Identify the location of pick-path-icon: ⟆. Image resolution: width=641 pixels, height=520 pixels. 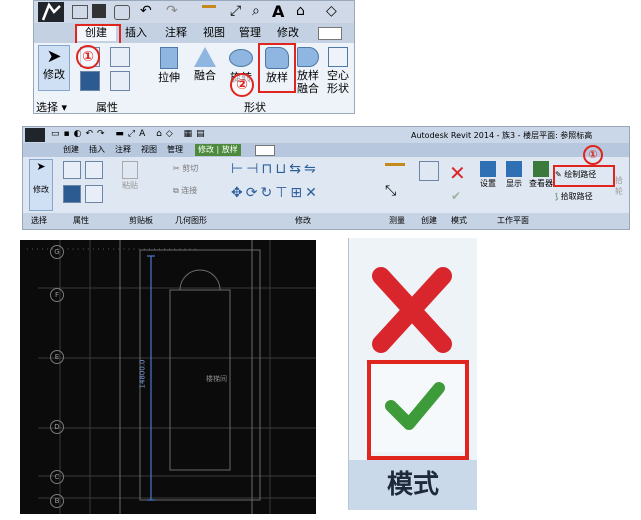
(557, 196).